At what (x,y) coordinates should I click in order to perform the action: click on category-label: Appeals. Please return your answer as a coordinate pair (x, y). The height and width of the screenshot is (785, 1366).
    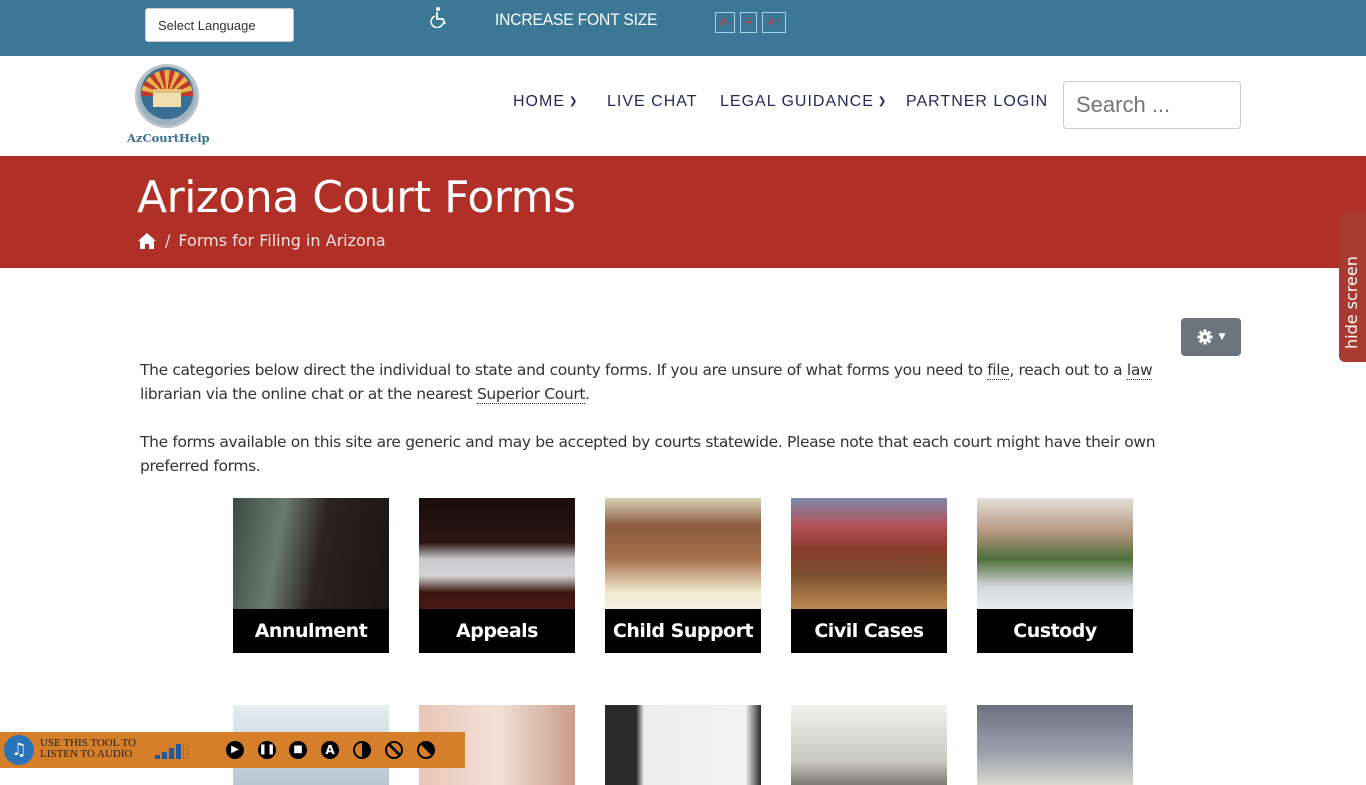
    Looking at the image, I should click on (497, 631).